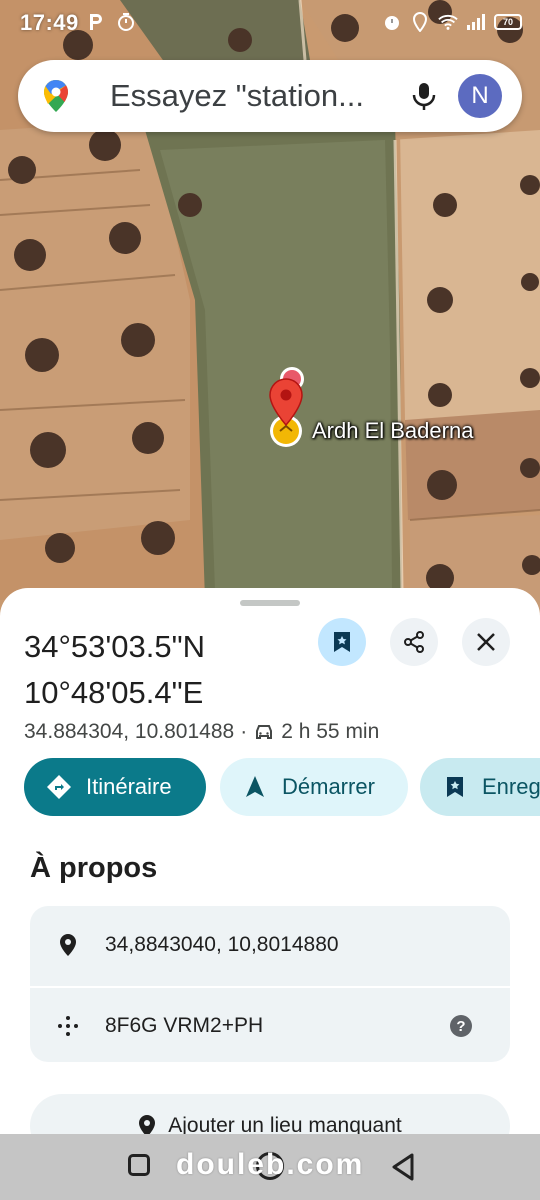 This screenshot has width=540, height=1200. Describe the element at coordinates (139, 1165) in the screenshot. I see `recent-apps-button` at that location.